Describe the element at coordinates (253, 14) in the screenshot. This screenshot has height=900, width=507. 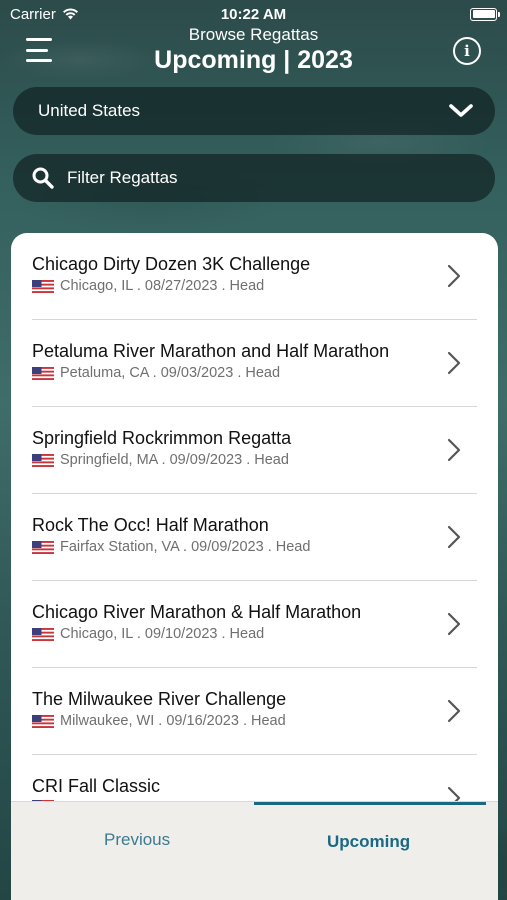
I see `status-time: 10:22 AM` at that location.